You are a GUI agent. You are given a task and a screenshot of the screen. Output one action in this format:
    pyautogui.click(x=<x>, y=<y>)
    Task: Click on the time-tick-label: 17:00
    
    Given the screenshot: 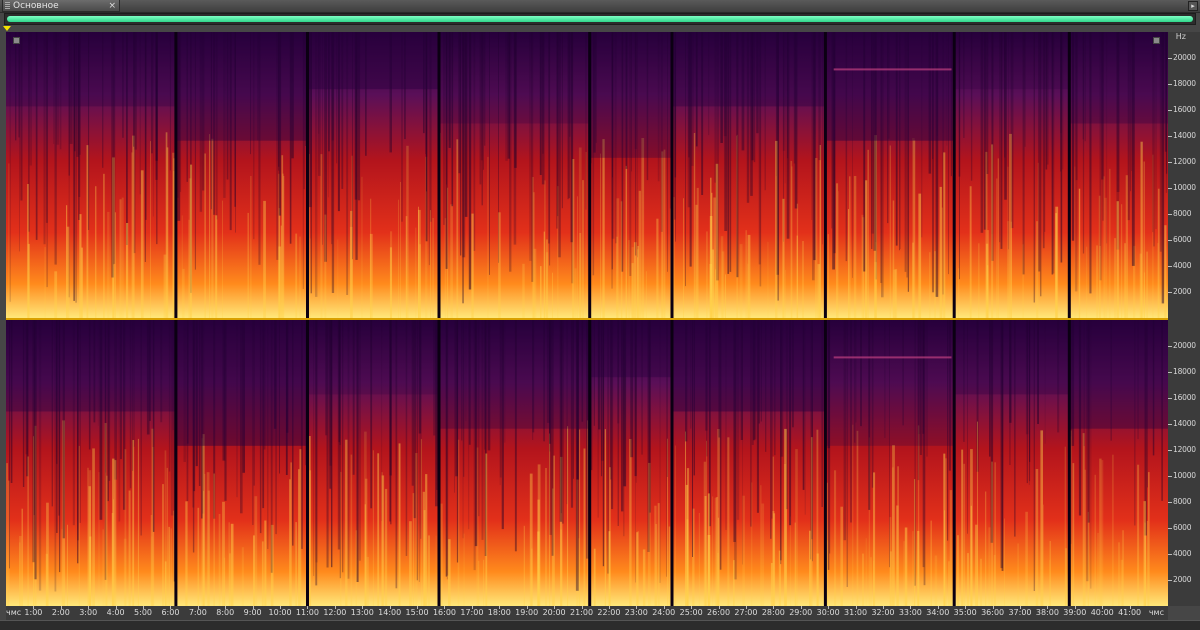 What is the action you would take?
    pyautogui.click(x=472, y=612)
    